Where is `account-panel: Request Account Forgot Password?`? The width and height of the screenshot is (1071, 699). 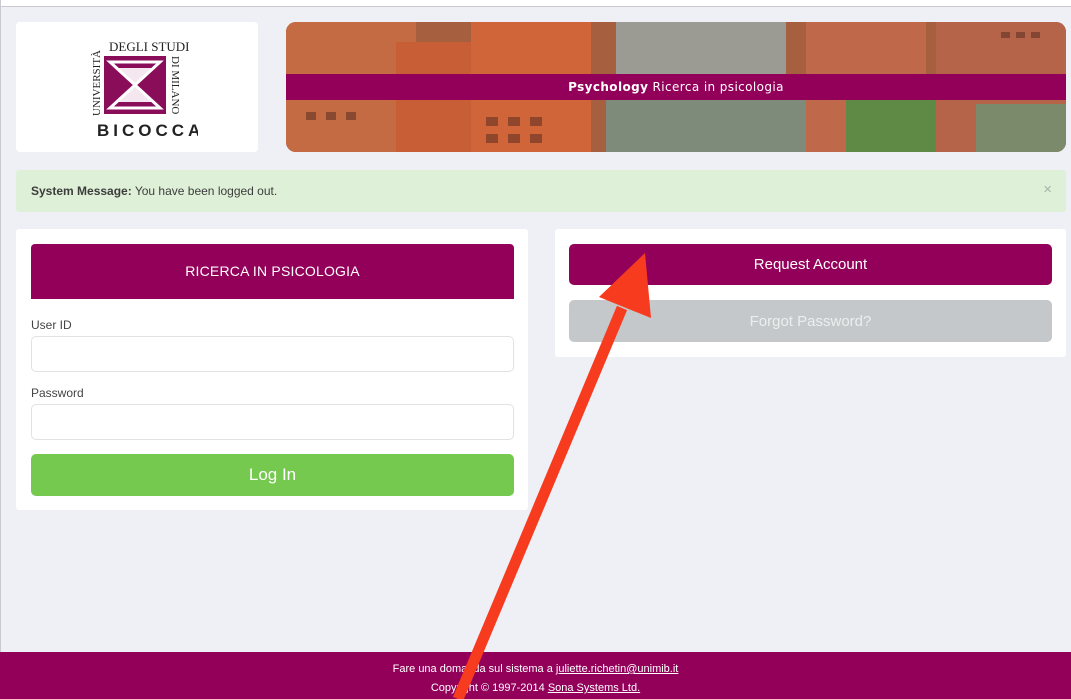 account-panel: Request Account Forgot Password? is located at coordinates (810, 293).